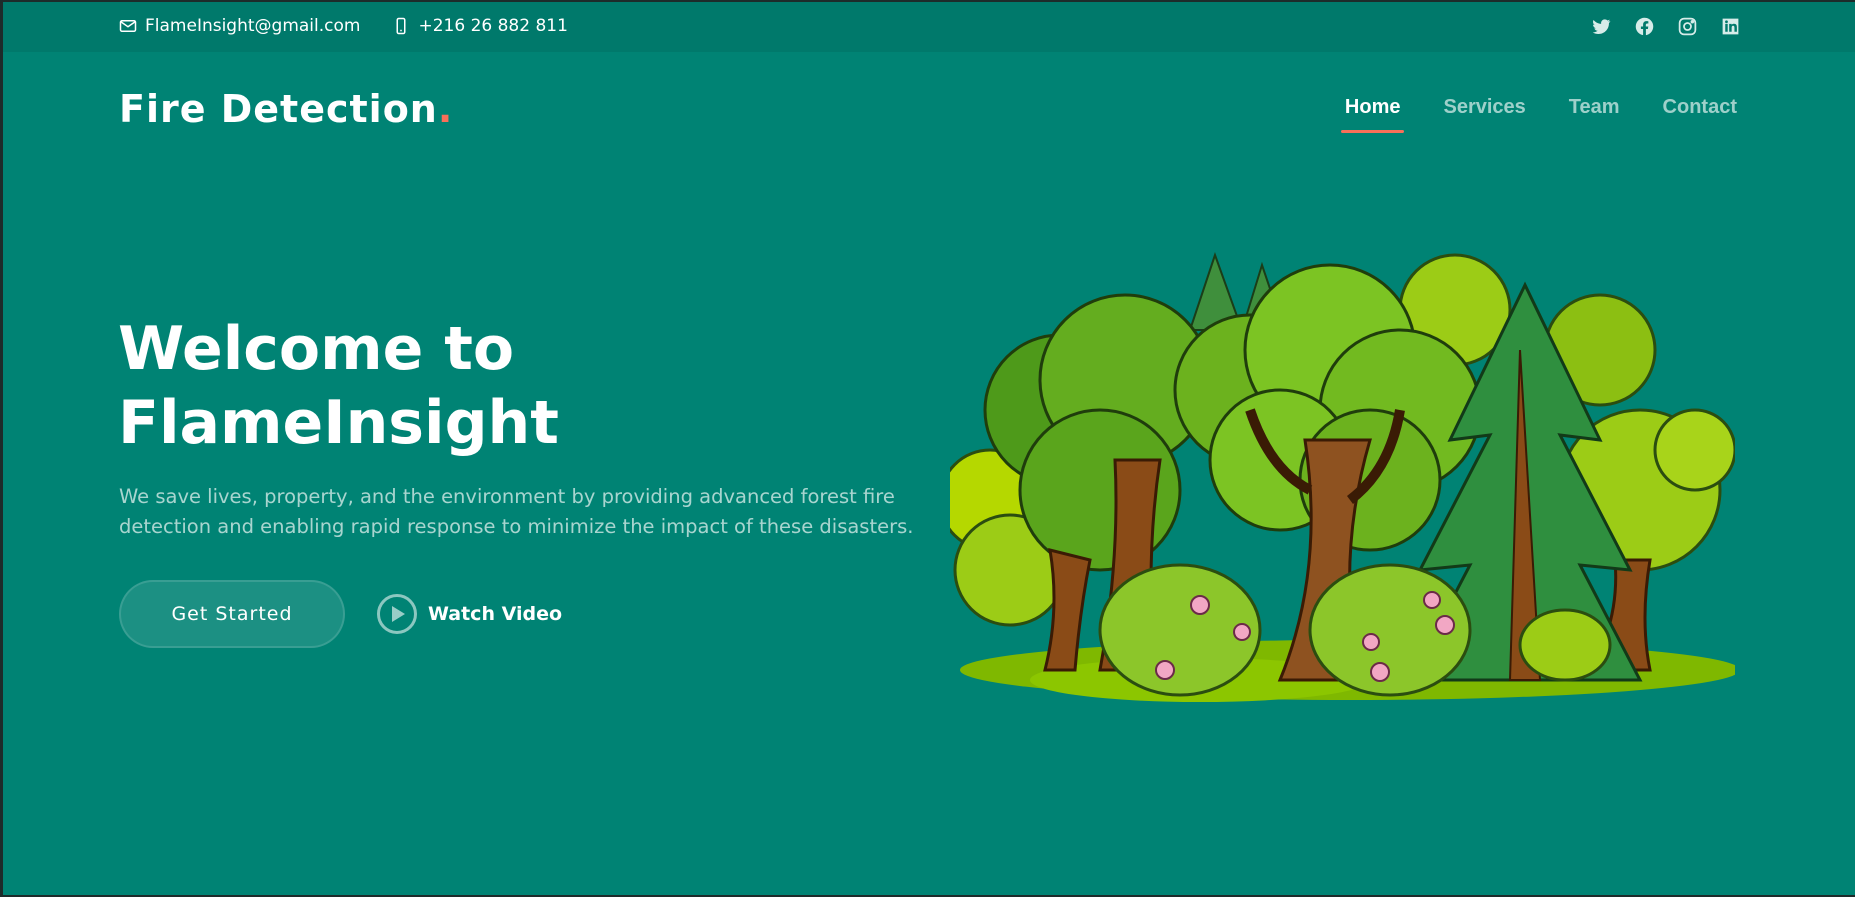 This screenshot has width=1855, height=897. What do you see at coordinates (1484, 114) in the screenshot?
I see `nav-services: Services` at bounding box center [1484, 114].